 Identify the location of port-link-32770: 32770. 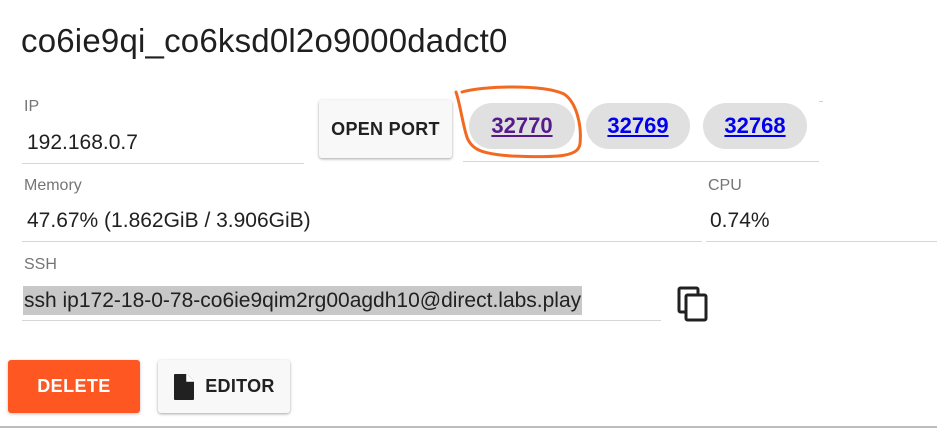
(522, 126).